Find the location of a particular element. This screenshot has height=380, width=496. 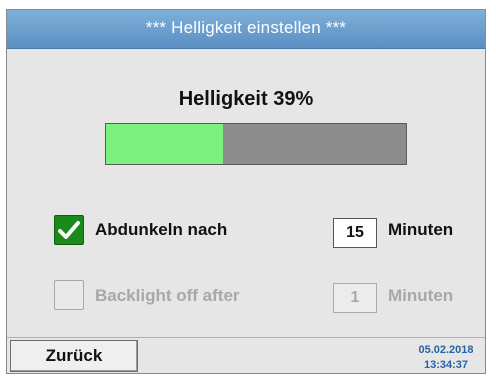

datetime-display: 05.02.2018 13:34:37 is located at coordinates (446, 358).